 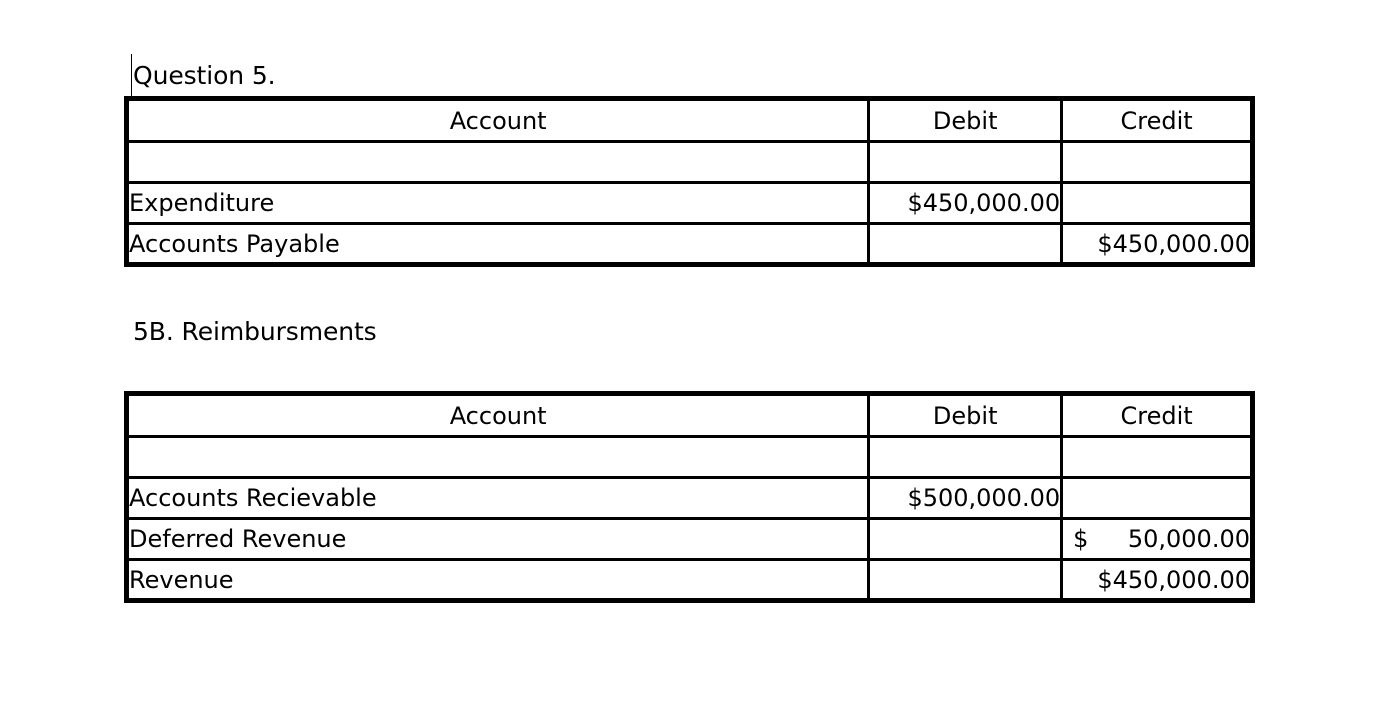 I want to click on cell-debit: $500,000.00, so click(x=965, y=498).